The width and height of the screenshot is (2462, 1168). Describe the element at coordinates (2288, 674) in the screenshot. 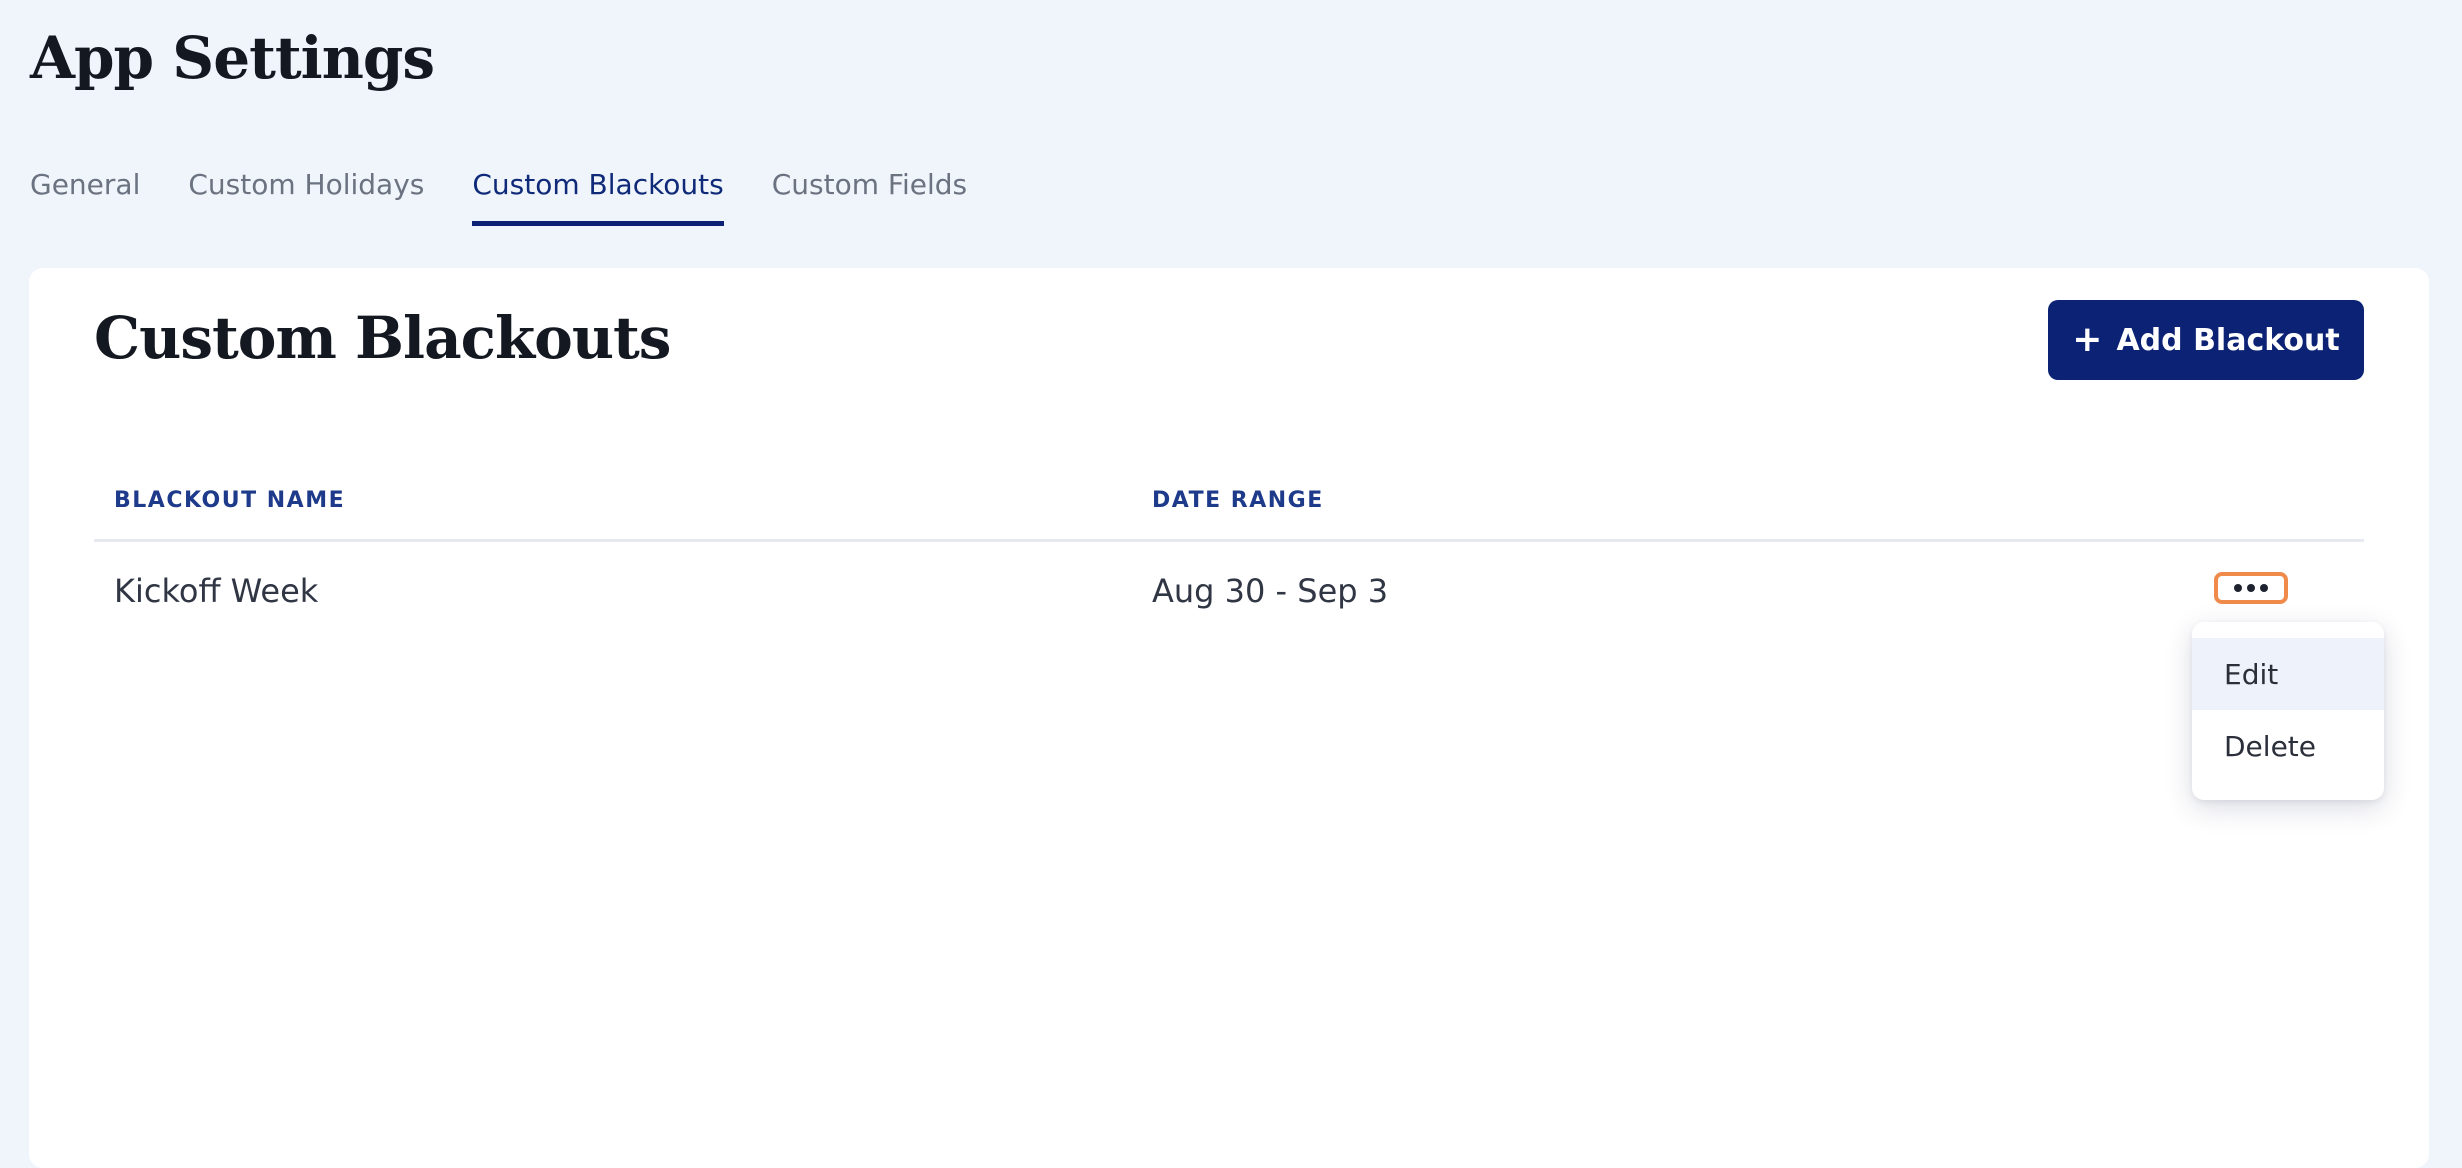

I see `menu-item-edit: Edit` at that location.